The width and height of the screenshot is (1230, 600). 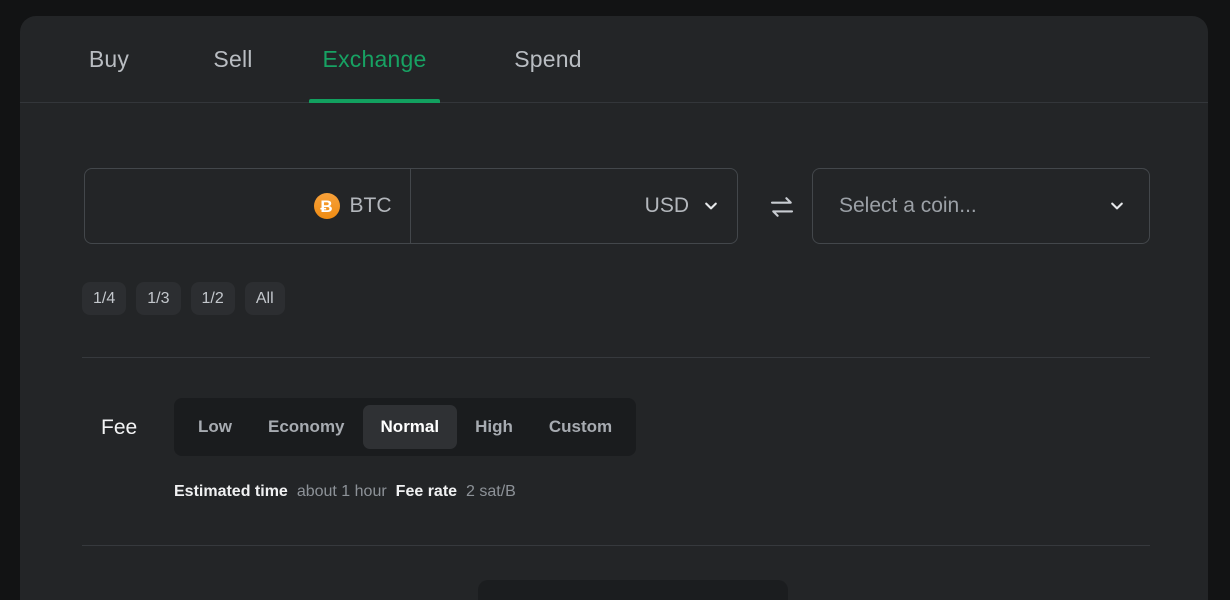 I want to click on fee-option-high: High, so click(x=494, y=427).